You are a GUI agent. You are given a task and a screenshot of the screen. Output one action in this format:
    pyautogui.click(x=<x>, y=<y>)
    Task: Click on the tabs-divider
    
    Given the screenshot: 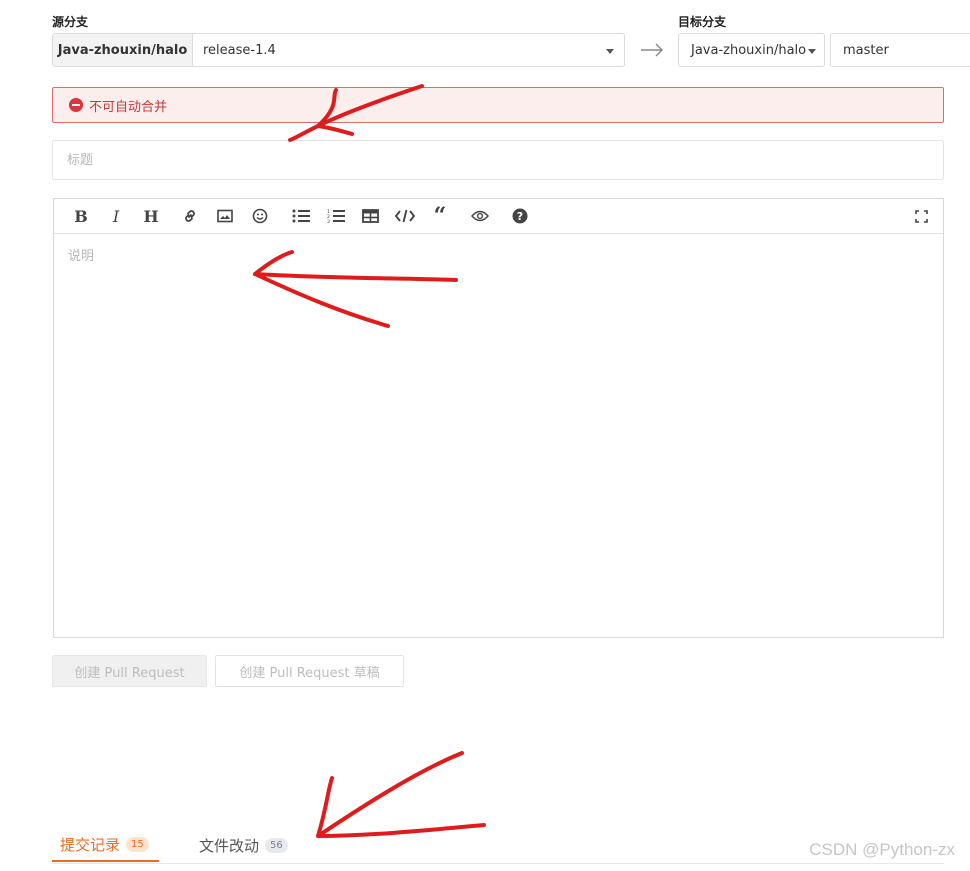 What is the action you would take?
    pyautogui.click(x=498, y=863)
    